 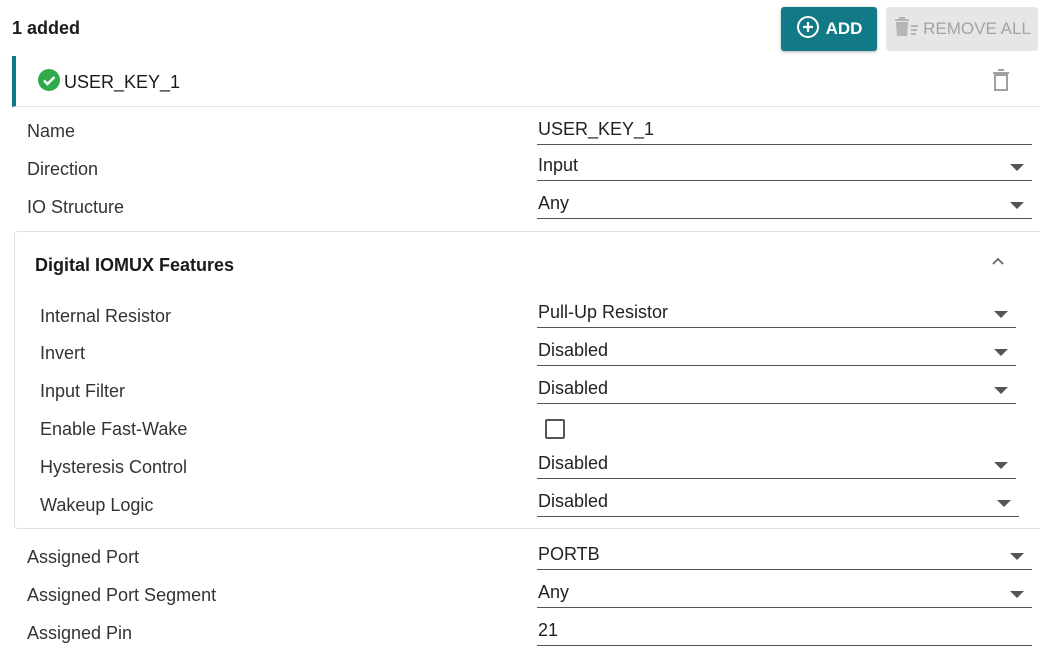 What do you see at coordinates (46, 28) in the screenshot?
I see `added-count: 1 added` at bounding box center [46, 28].